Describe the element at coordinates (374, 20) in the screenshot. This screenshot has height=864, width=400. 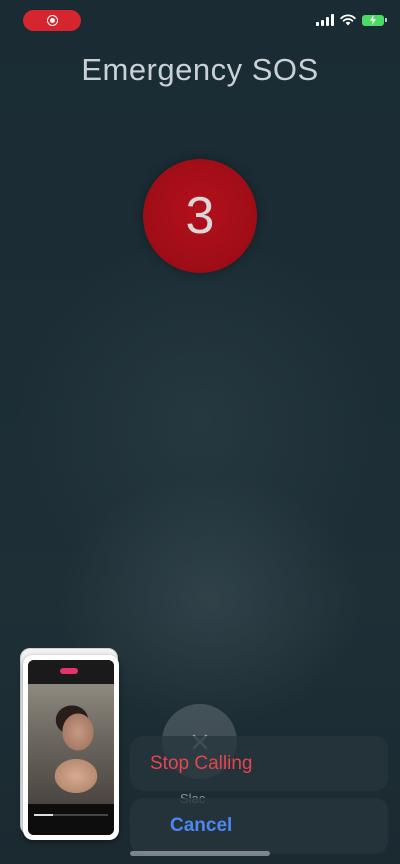
I see `battery-charging-icon` at that location.